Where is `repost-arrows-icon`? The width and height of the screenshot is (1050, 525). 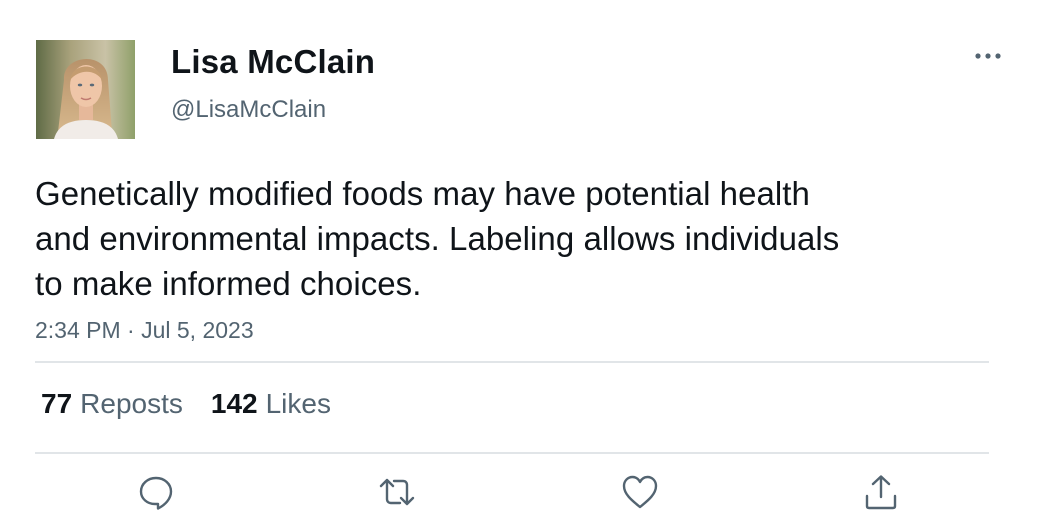
repost-arrows-icon is located at coordinates (397, 492).